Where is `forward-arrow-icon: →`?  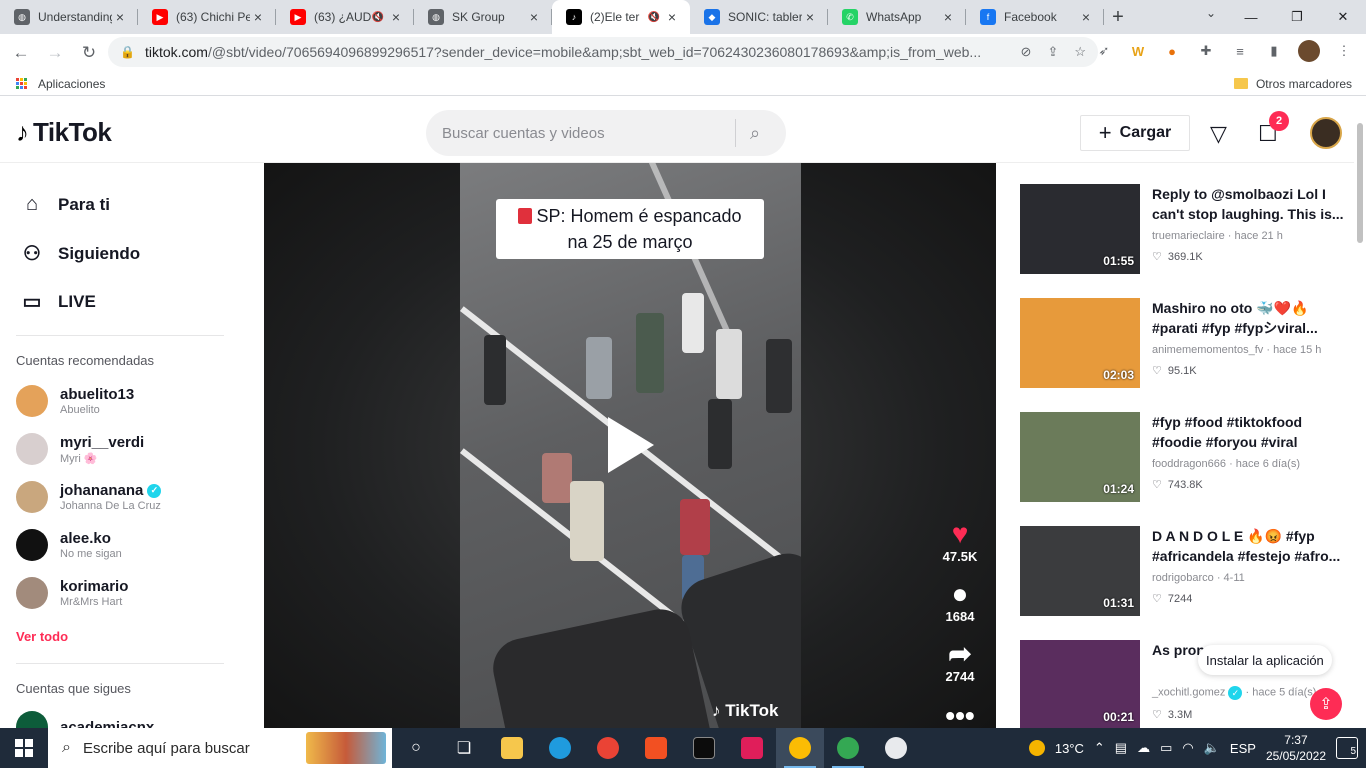
forward-arrow-icon: → is located at coordinates (55, 53).